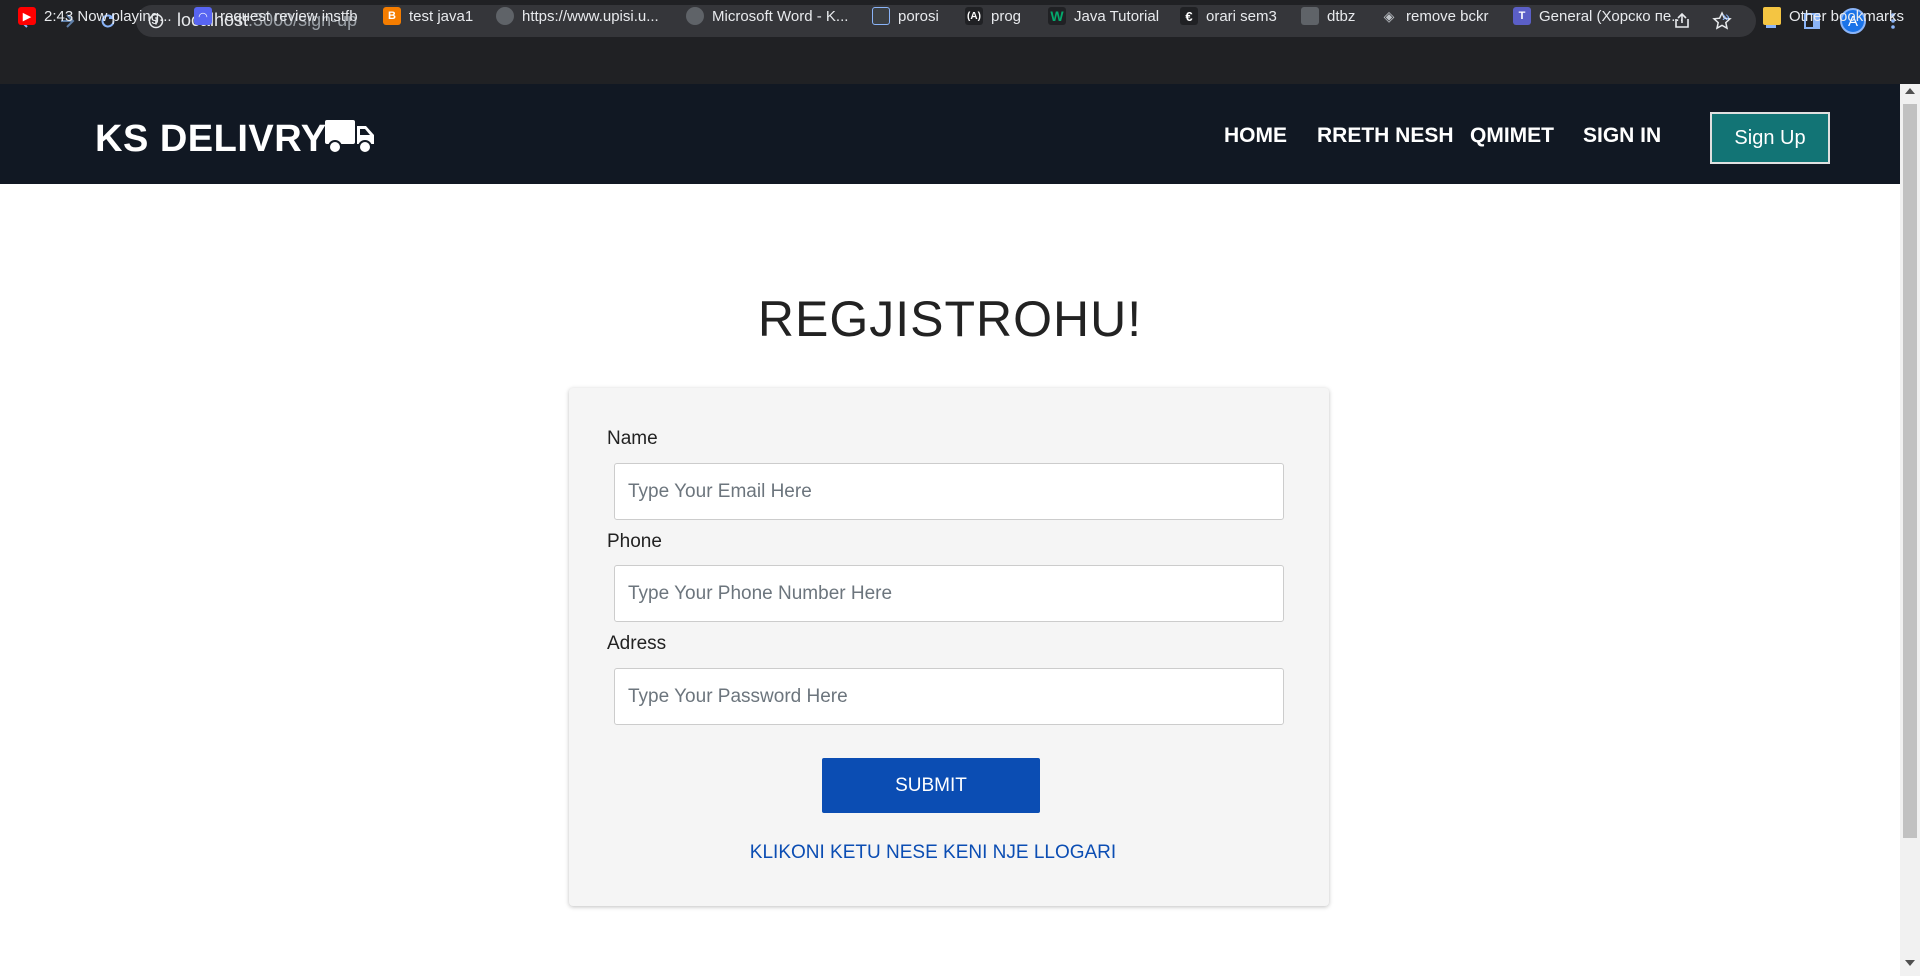 This screenshot has width=1920, height=976. Describe the element at coordinates (1434, 16) in the screenshot. I see `bookmark-item: ◈ remove bckr` at that location.